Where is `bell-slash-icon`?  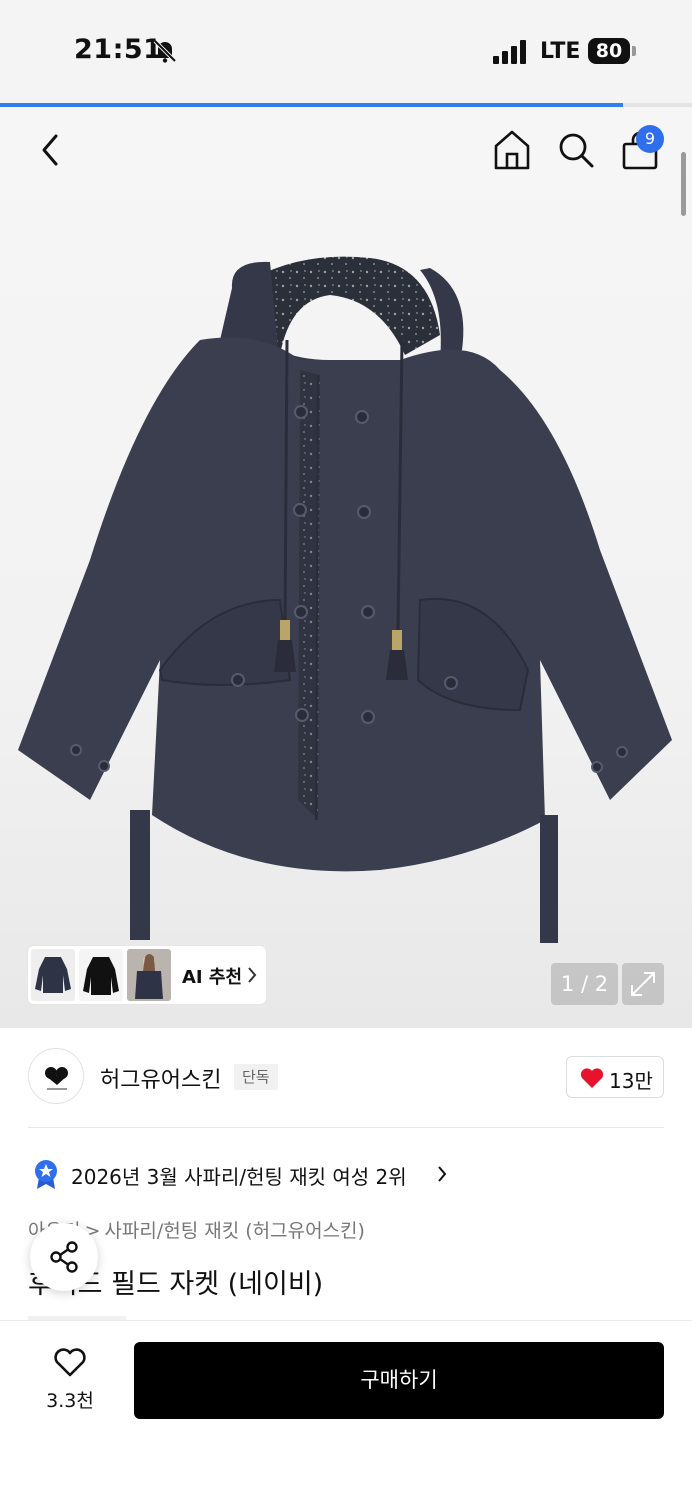 bell-slash-icon is located at coordinates (165, 51).